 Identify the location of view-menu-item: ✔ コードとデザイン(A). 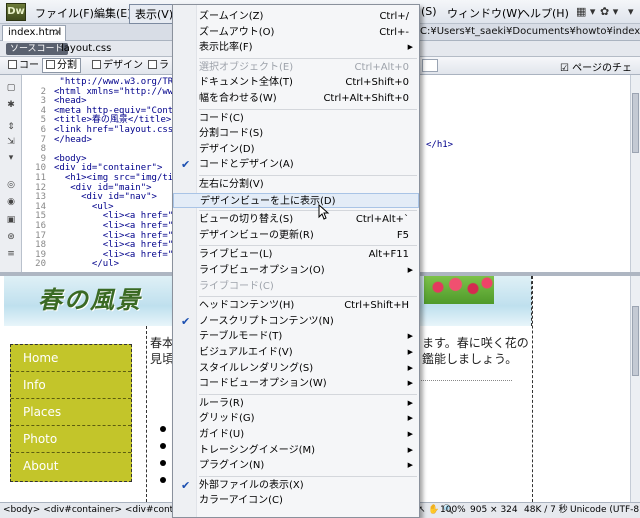
(296, 164).